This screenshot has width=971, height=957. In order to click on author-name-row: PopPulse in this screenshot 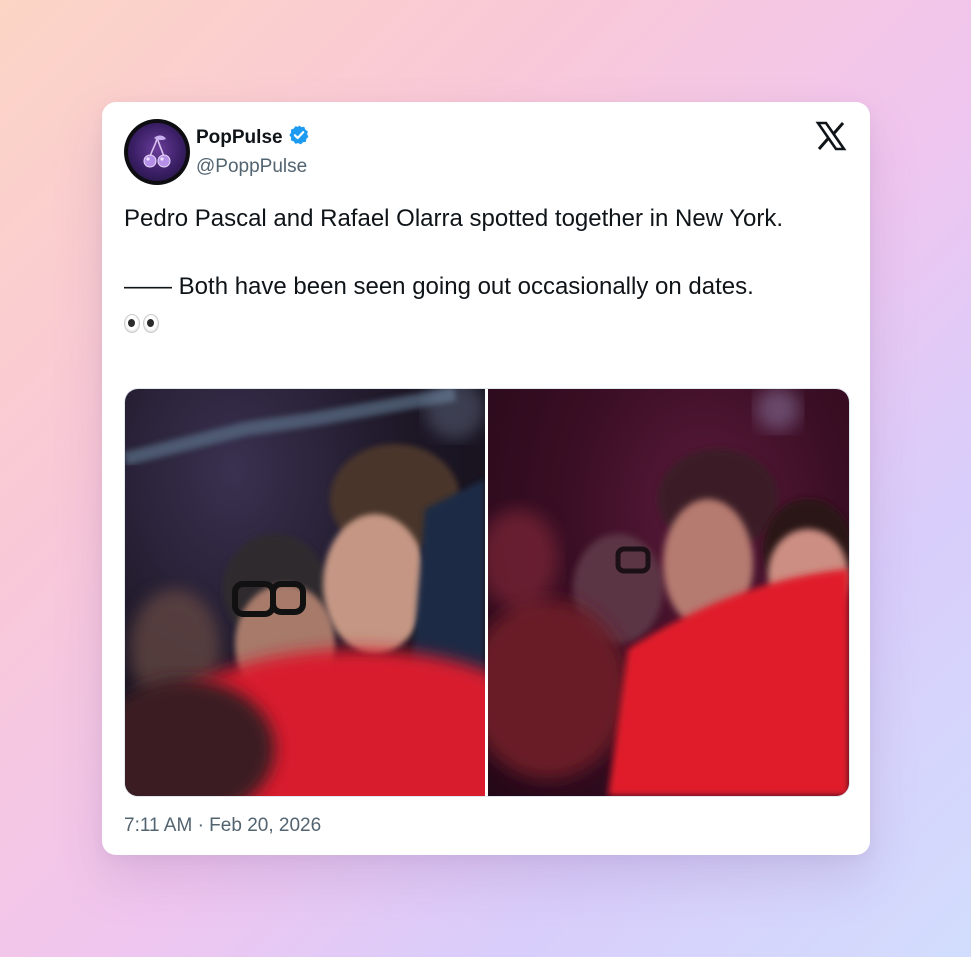, I will do `click(253, 137)`.